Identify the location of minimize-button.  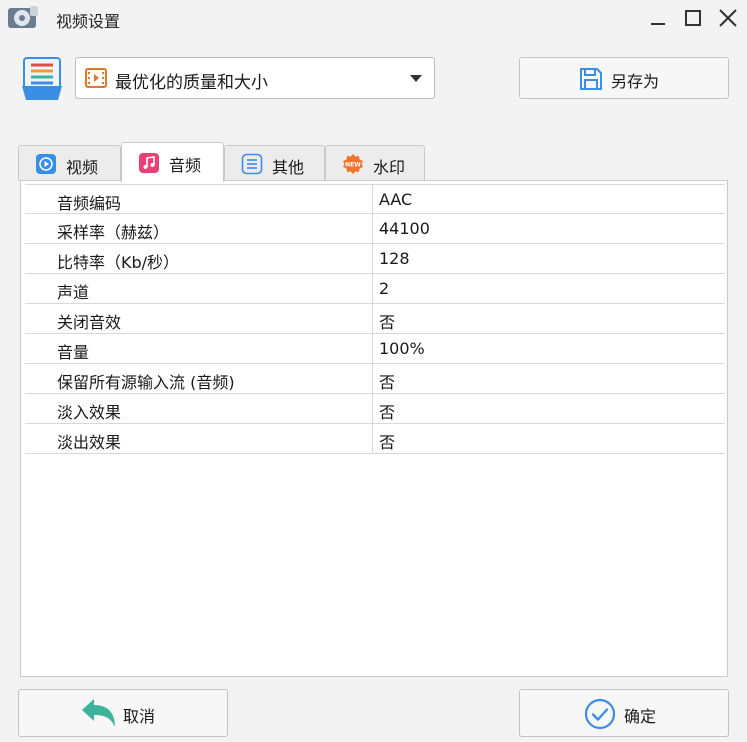
(658, 18).